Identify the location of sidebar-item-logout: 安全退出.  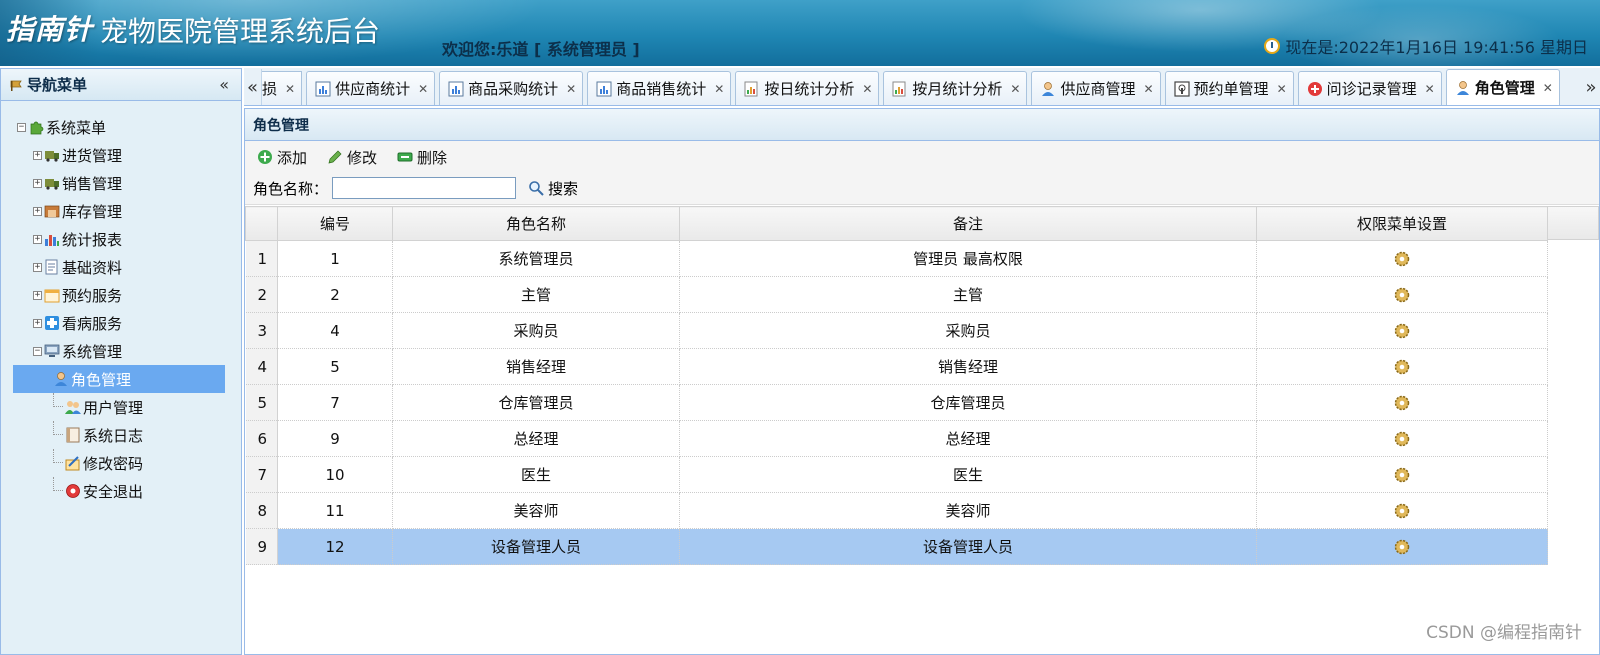
(121, 491).